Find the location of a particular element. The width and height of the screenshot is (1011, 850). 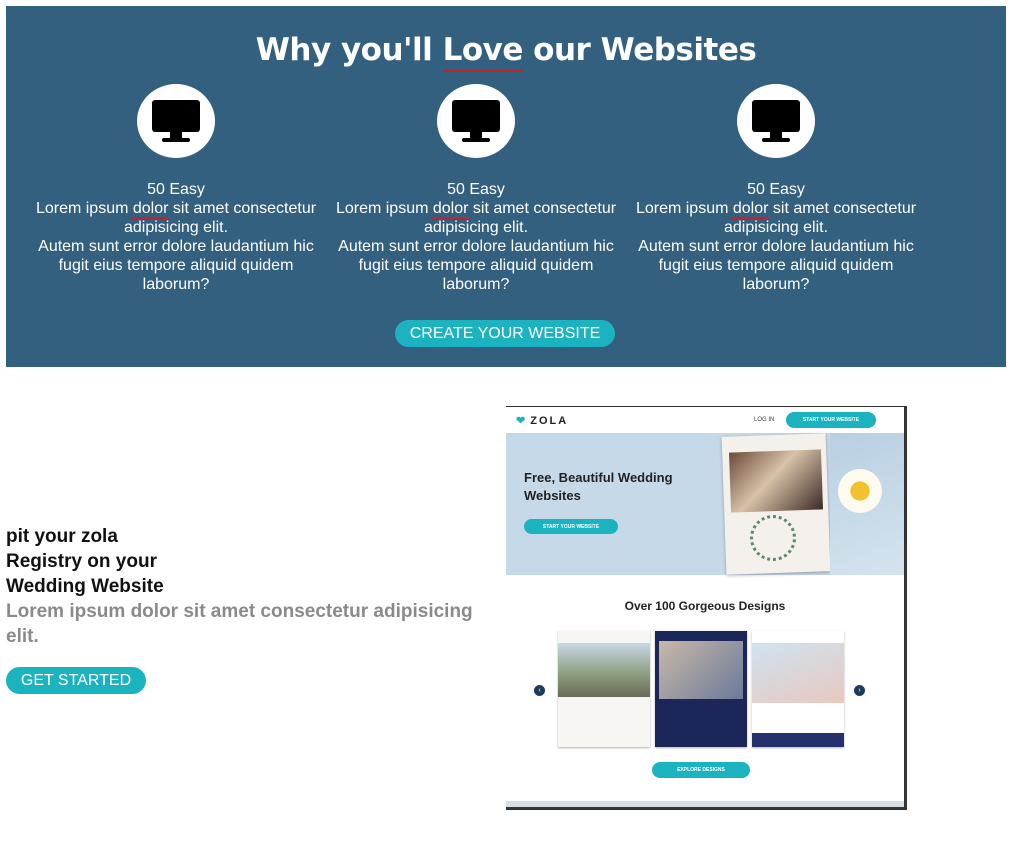

zola-logo: ❤ ZOLA is located at coordinates (542, 420).